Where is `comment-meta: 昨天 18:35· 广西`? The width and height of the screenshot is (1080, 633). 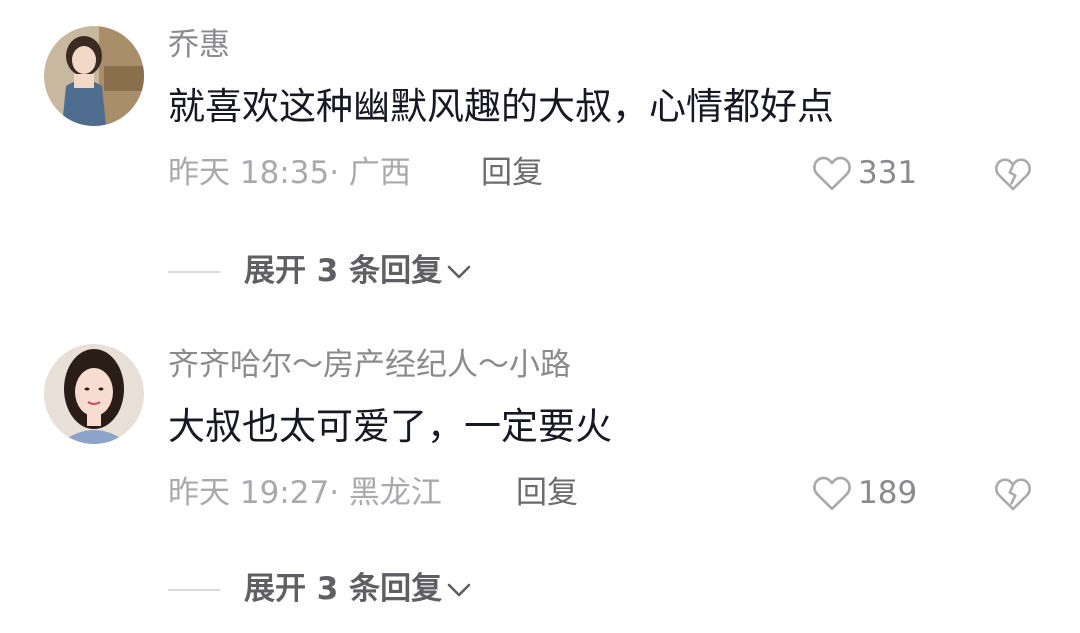 comment-meta: 昨天 18:35· 广西 is located at coordinates (289, 173).